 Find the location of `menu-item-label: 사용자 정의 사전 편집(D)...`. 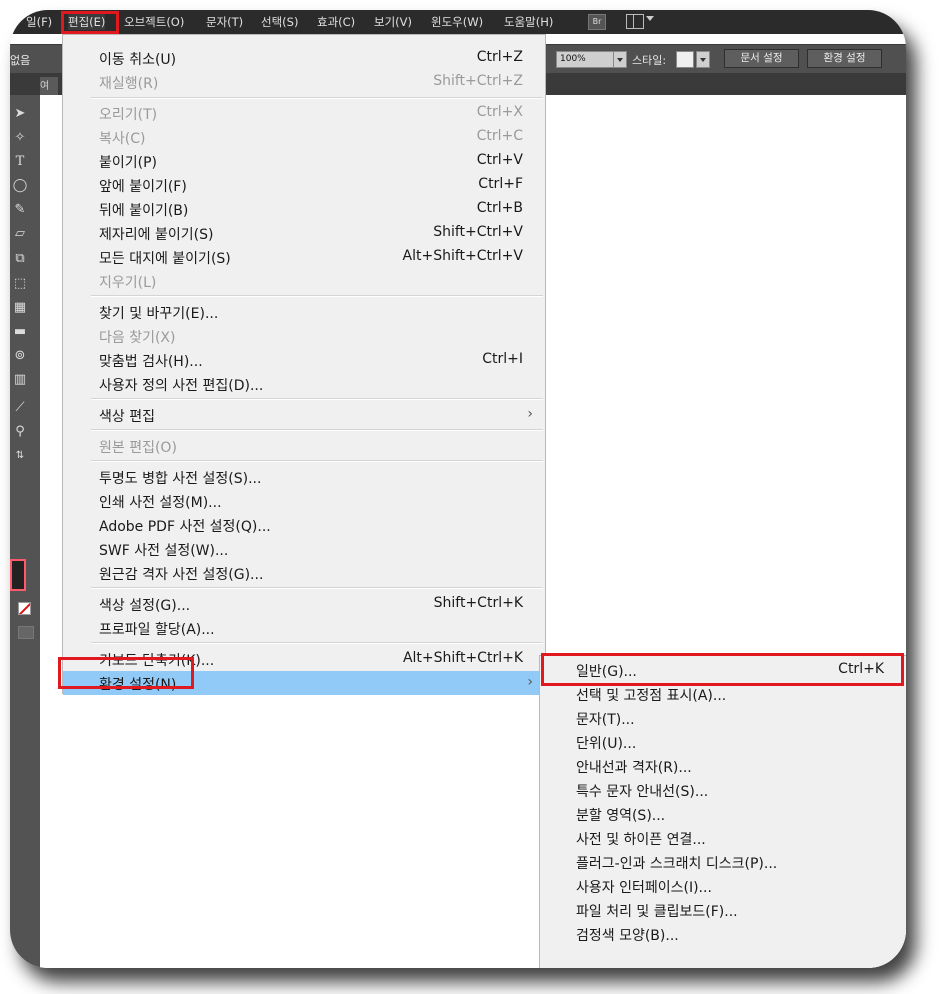

menu-item-label: 사용자 정의 사전 편집(D)... is located at coordinates (181, 386).